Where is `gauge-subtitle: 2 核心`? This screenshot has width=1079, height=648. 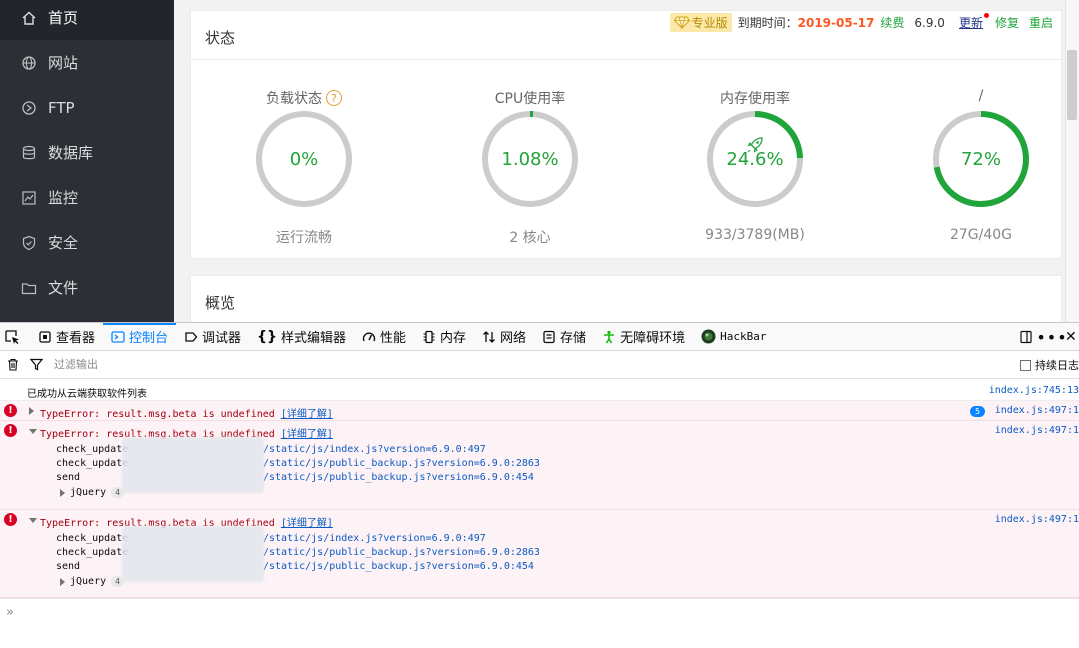
gauge-subtitle: 2 核心 is located at coordinates (530, 238).